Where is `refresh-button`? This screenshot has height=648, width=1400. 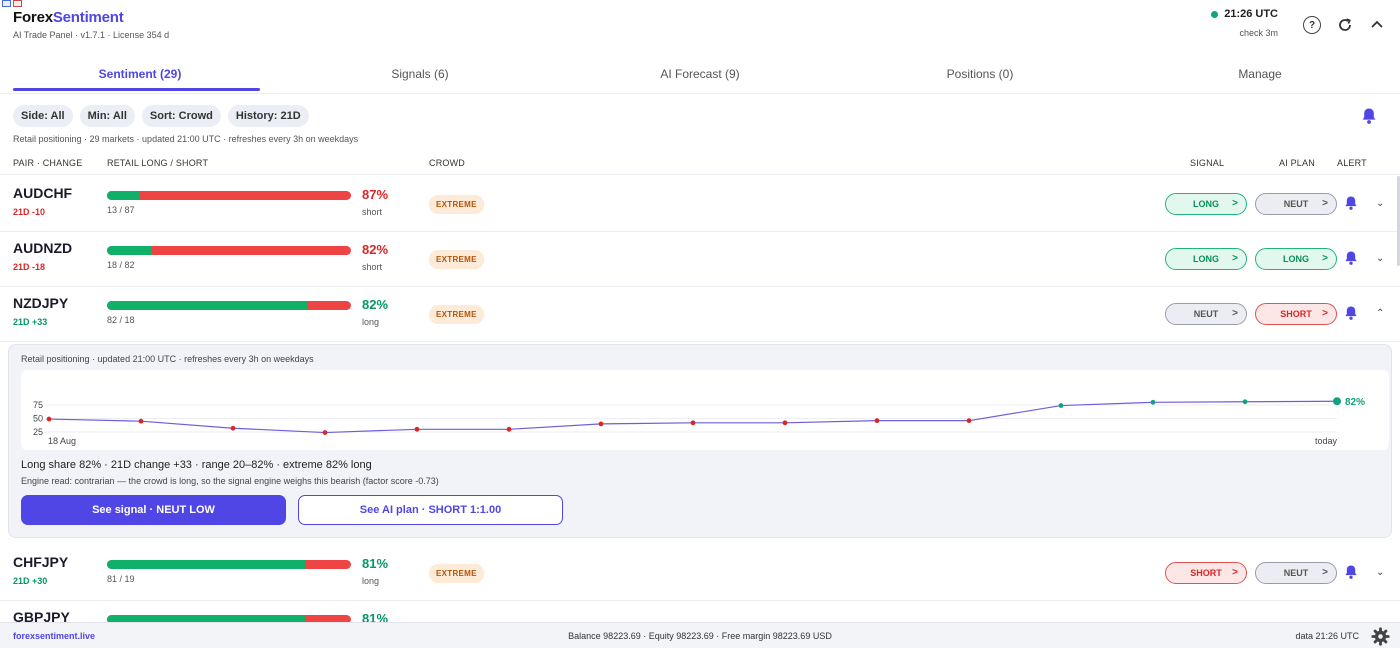 refresh-button is located at coordinates (1345, 25).